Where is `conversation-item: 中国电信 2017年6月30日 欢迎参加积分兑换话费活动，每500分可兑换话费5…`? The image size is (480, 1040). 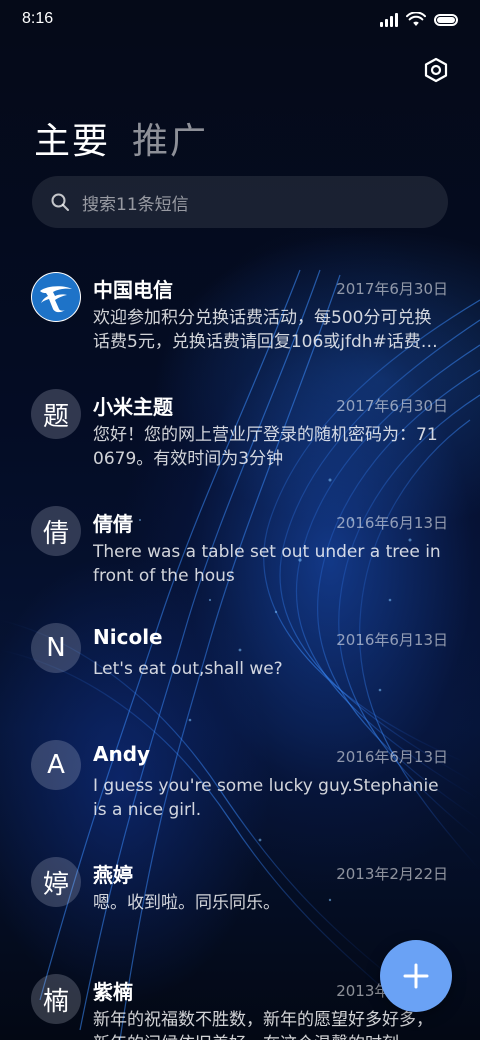
conversation-item: 中国电信 2017年6月30日 欢迎参加积分兑换话费活动，每500分可兑换话费5… is located at coordinates (240, 314).